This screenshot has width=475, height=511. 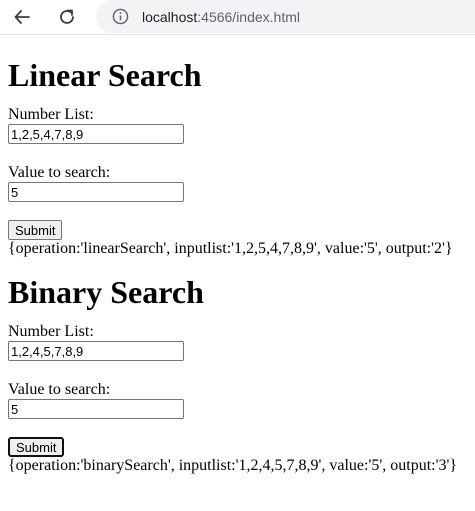 What do you see at coordinates (51, 114) in the screenshot?
I see `linear-list-label: Number List:` at bounding box center [51, 114].